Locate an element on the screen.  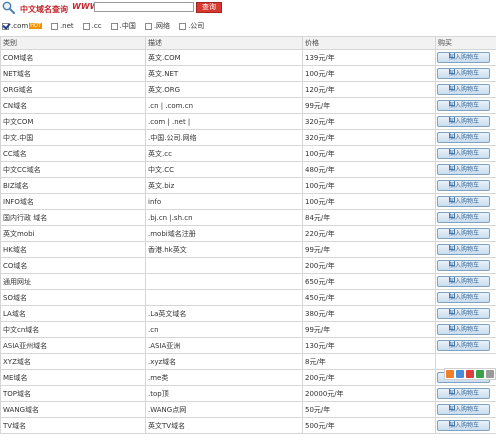
cell-price: 8元/年 is located at coordinates (369, 361).